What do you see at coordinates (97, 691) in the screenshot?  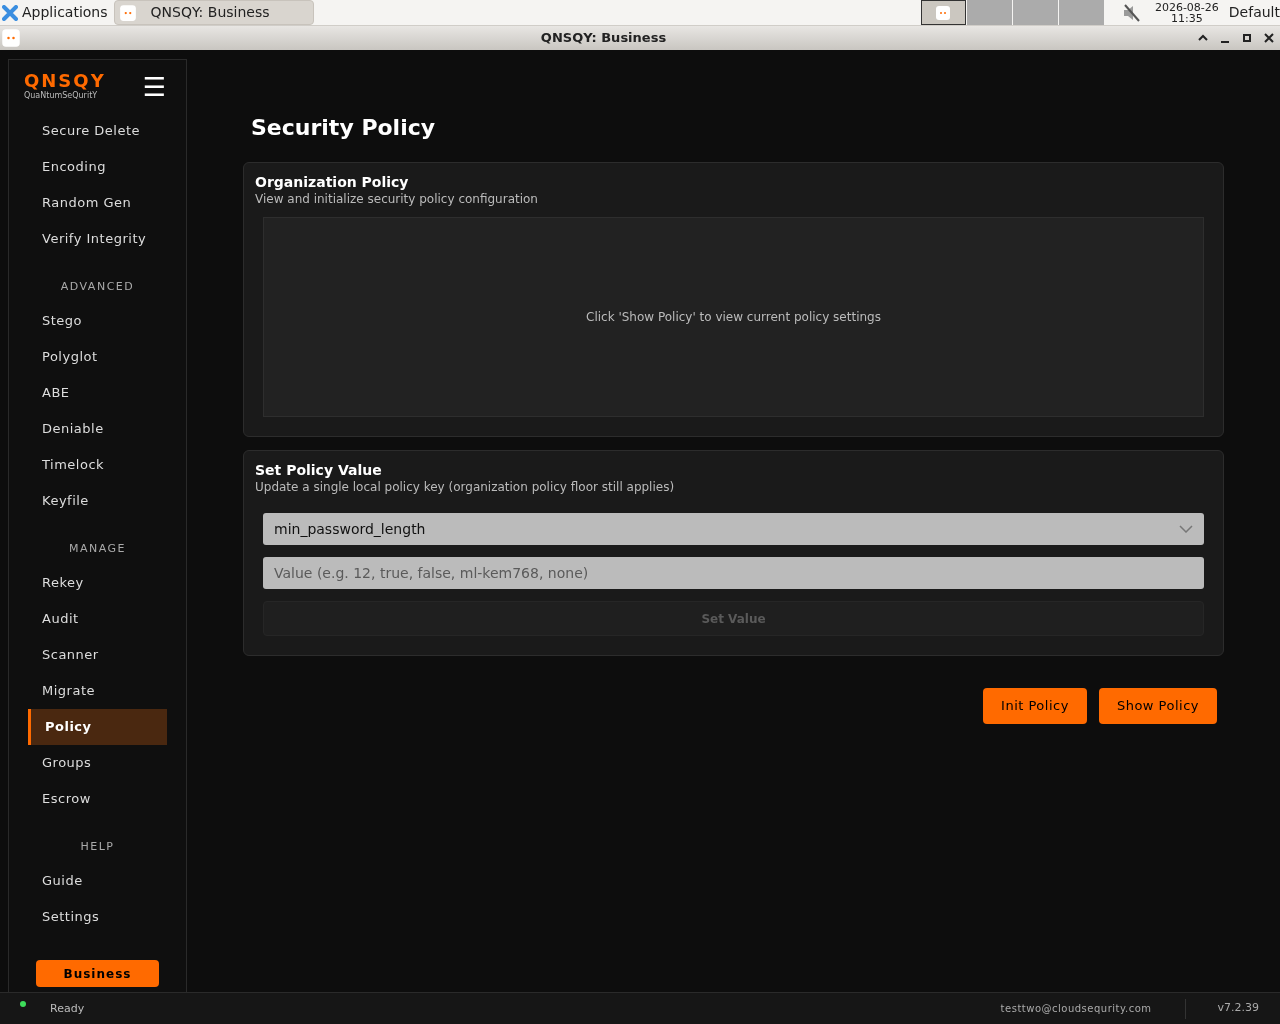 I see `nav-item: Migrate` at bounding box center [97, 691].